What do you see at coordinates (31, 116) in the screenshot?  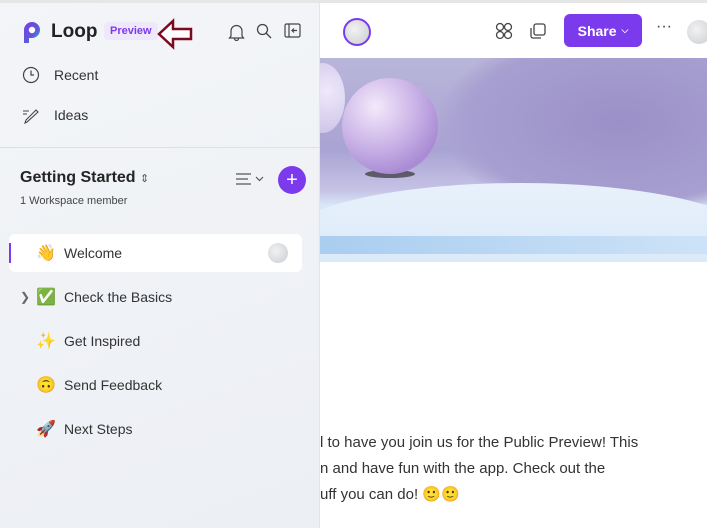 I see `pen-icon` at bounding box center [31, 116].